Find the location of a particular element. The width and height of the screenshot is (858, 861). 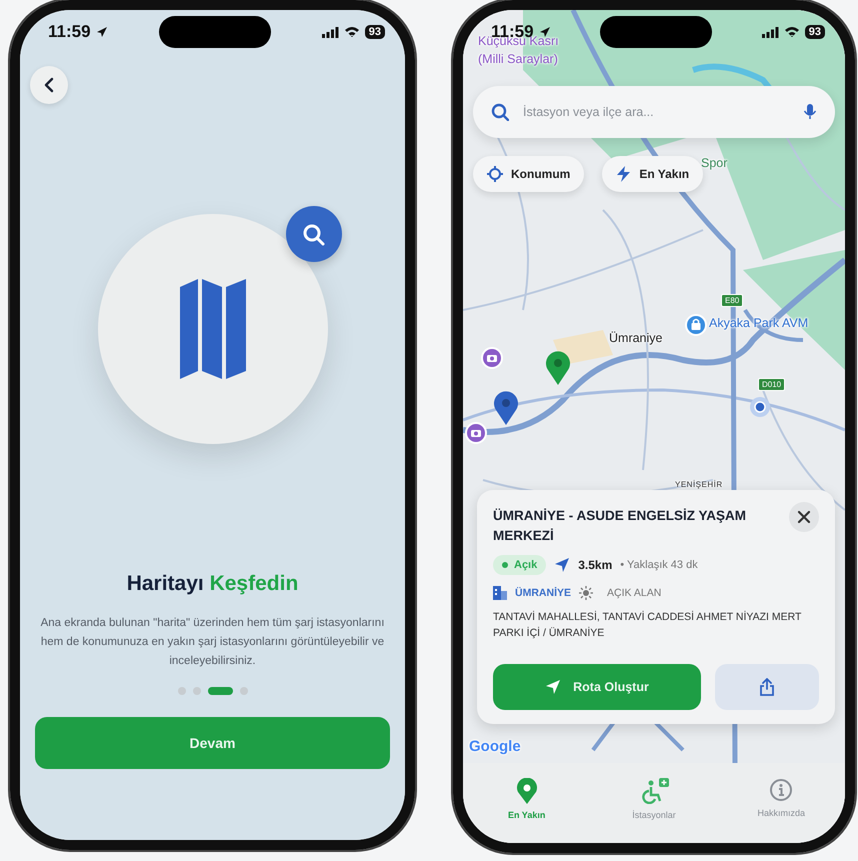

tab-item: Hakkımızda is located at coordinates (781, 798).